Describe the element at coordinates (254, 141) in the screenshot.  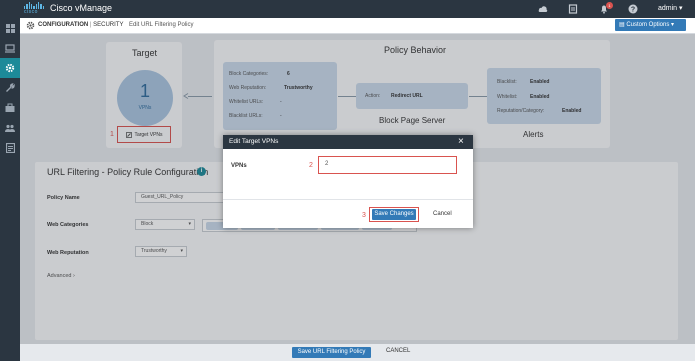
I see `modal-title: Edit Target VPNs` at that location.